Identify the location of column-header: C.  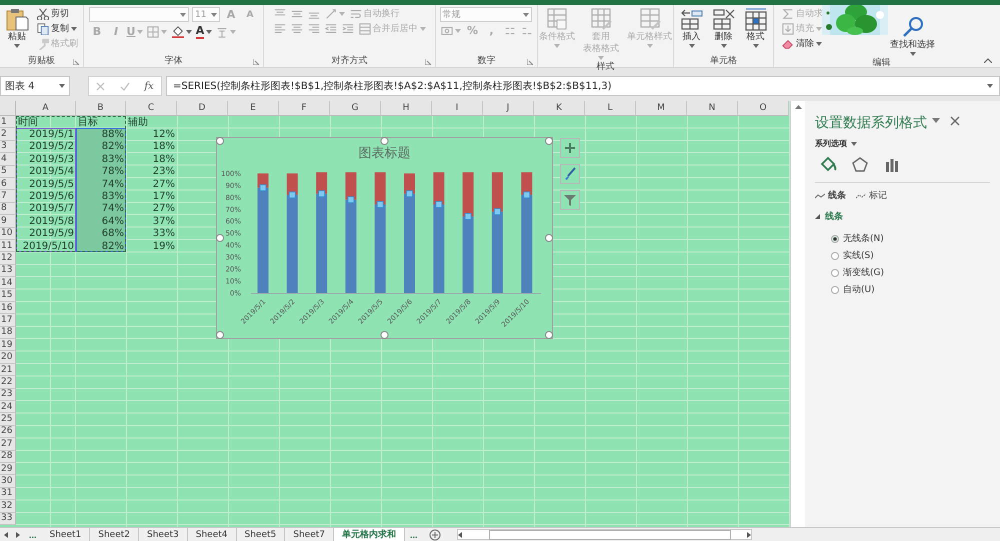
(151, 108).